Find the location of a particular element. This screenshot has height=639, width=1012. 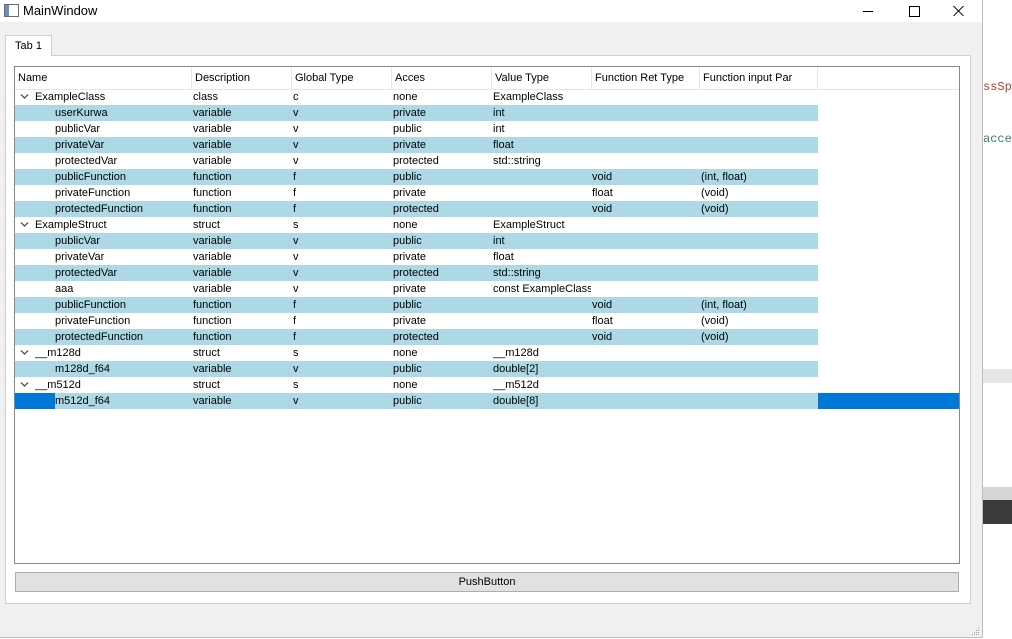

tree-row: ExampleStruct struct s none ExampleStruct is located at coordinates (487, 225).